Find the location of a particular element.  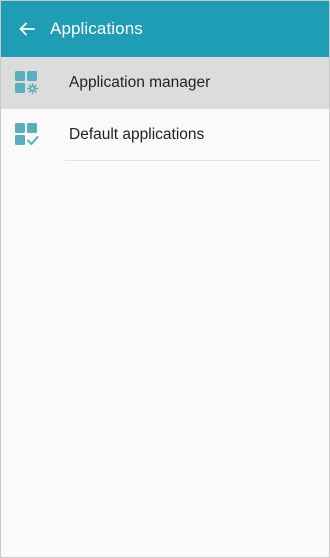

page-title: Applications is located at coordinates (96, 28).